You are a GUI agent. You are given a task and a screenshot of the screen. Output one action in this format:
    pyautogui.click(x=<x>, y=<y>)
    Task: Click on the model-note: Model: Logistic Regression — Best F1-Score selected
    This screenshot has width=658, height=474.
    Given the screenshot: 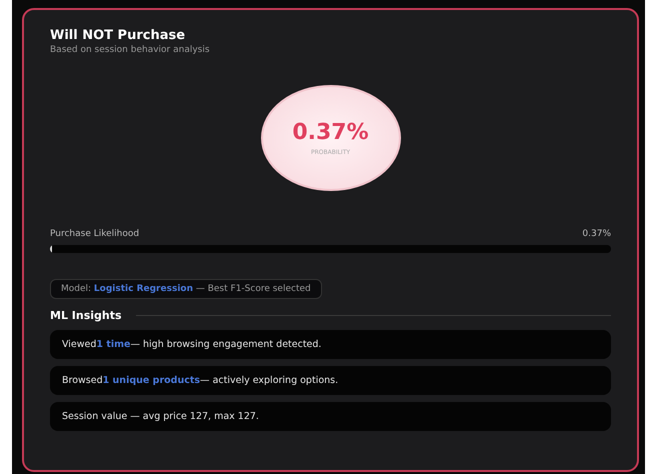 What is the action you would take?
    pyautogui.click(x=186, y=289)
    